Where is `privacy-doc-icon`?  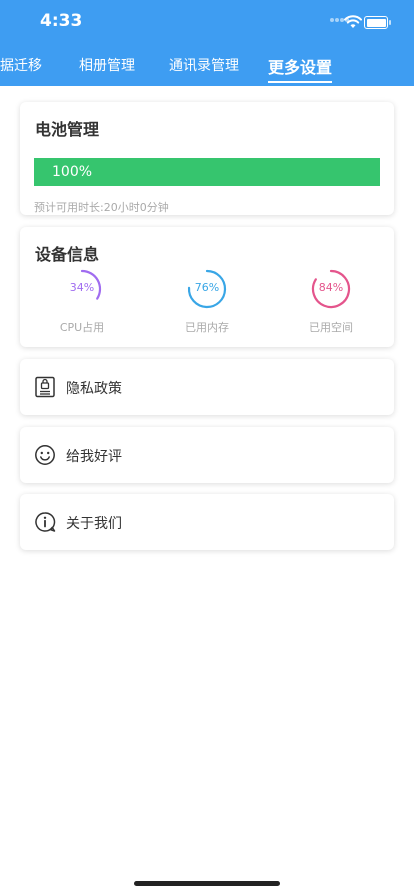
privacy-doc-icon is located at coordinates (45, 387).